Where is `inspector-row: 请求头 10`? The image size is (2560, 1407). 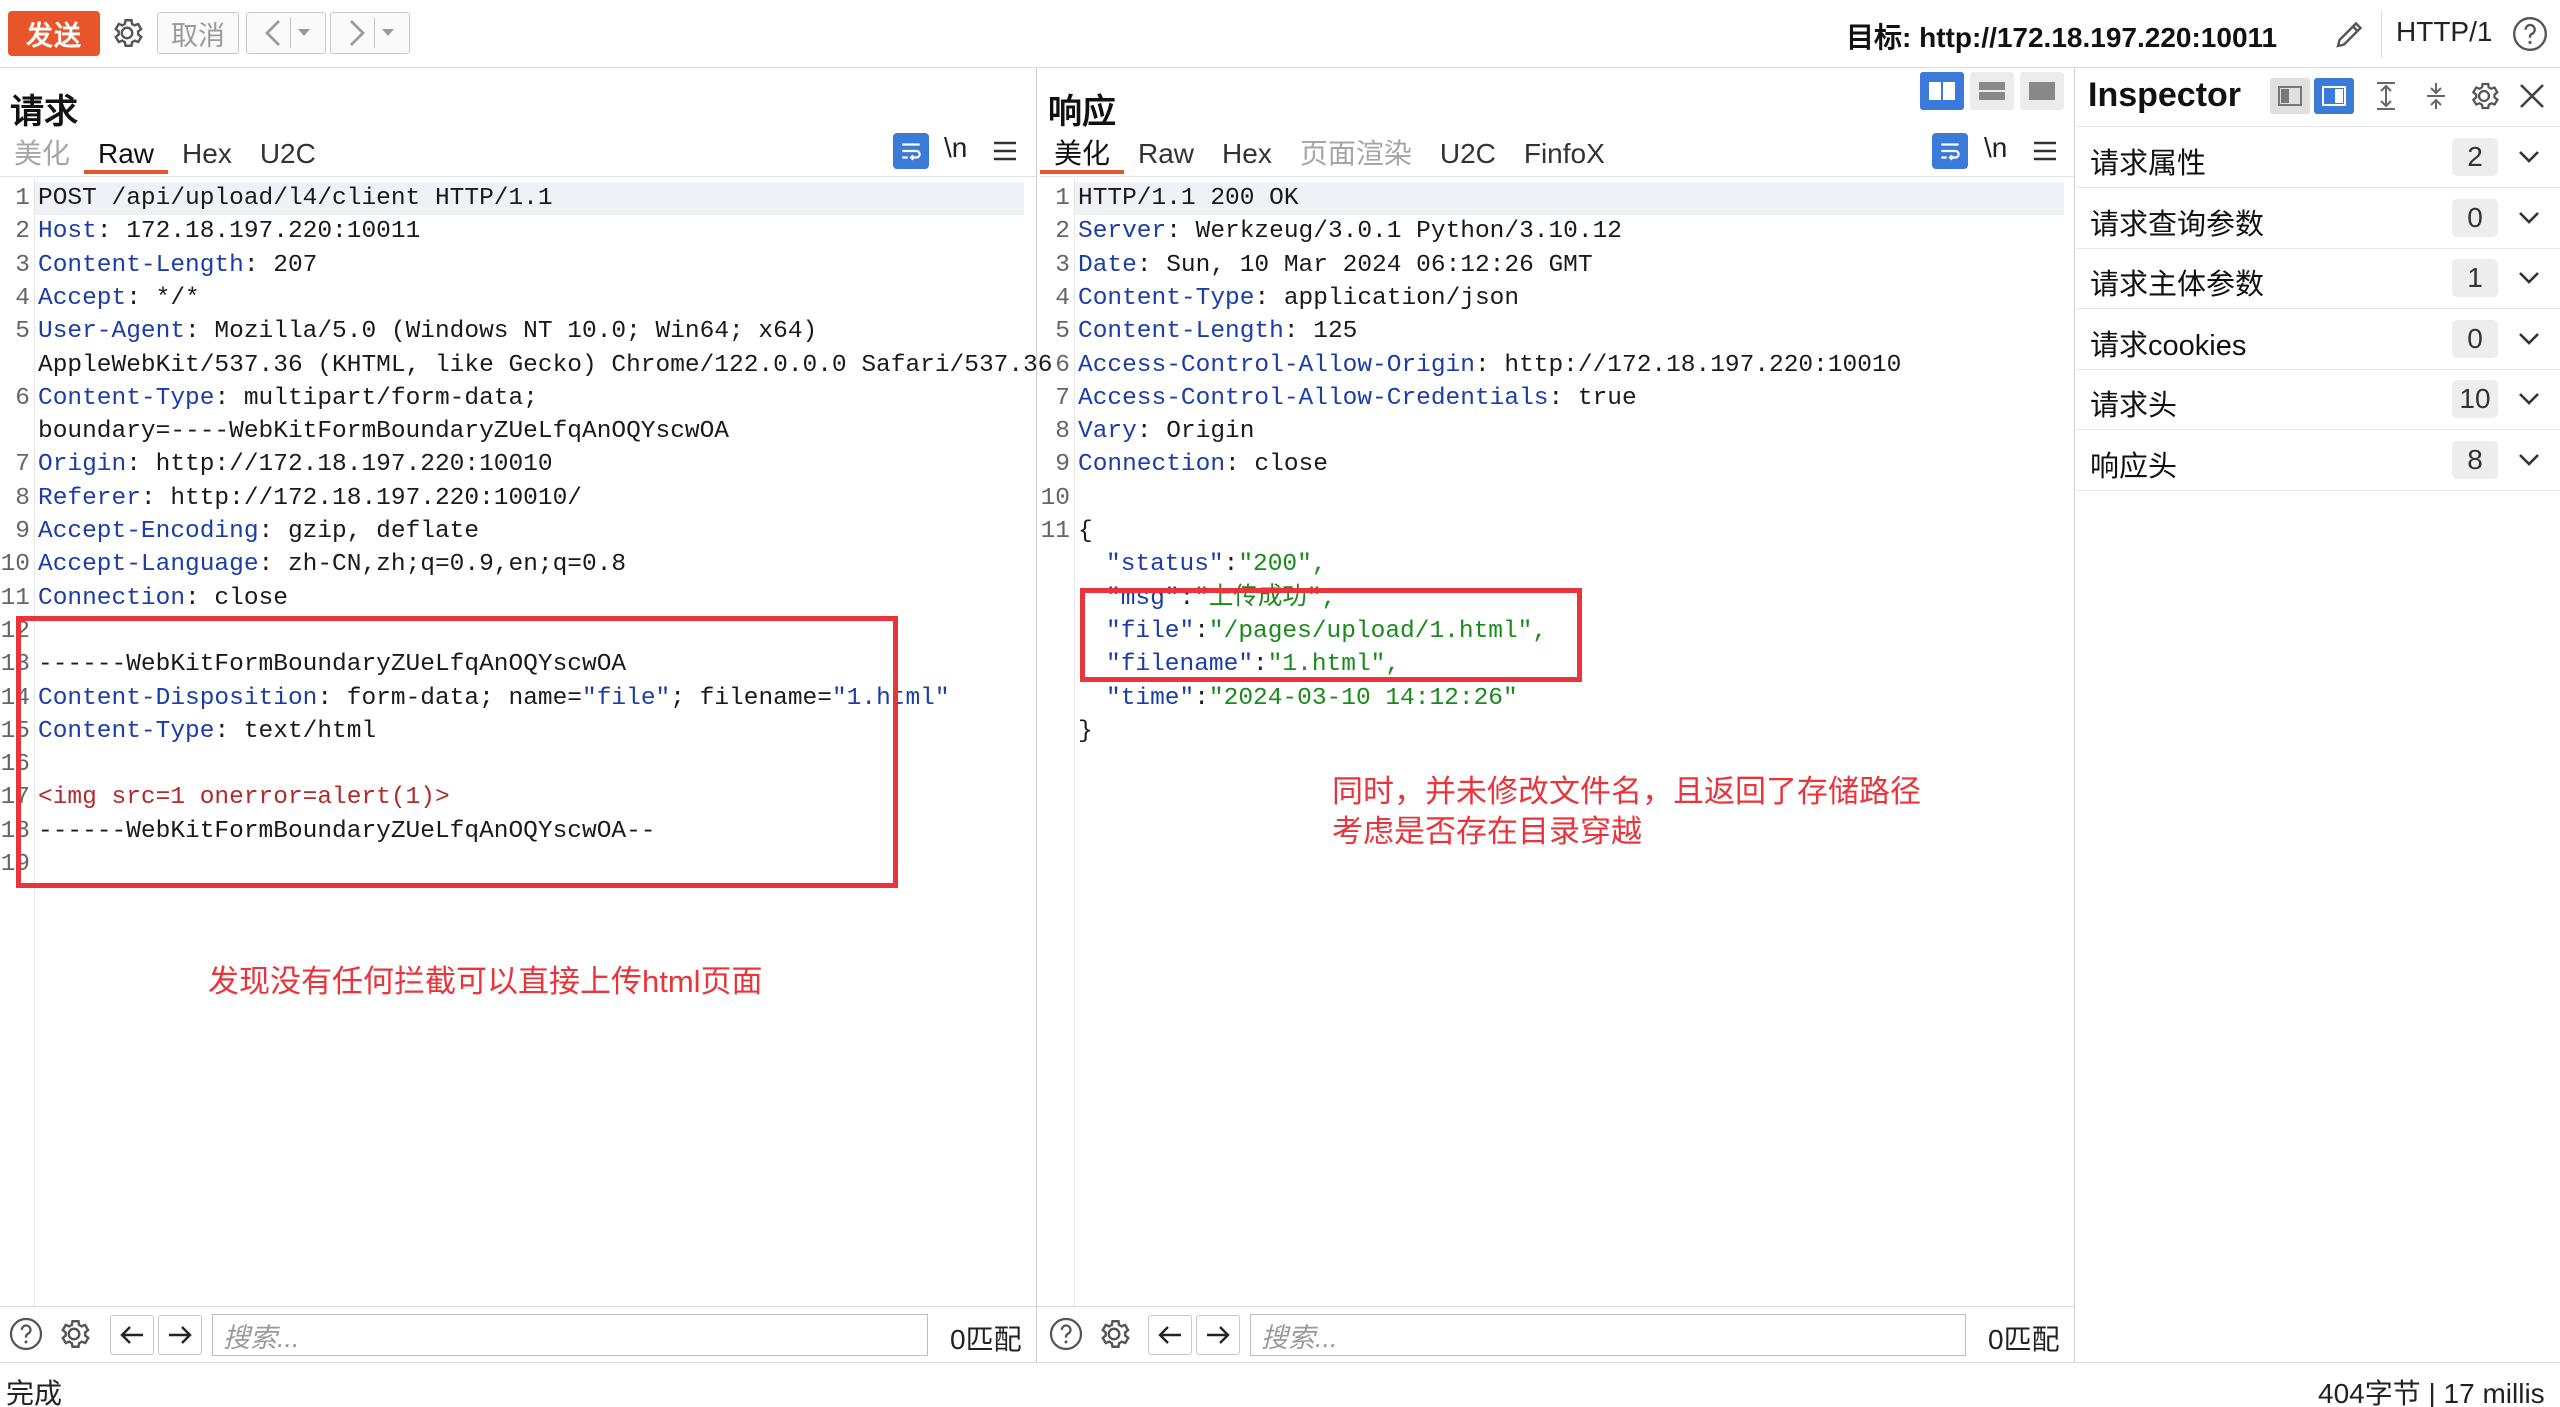
inspector-row: 请求头 10 is located at coordinates (2318, 400).